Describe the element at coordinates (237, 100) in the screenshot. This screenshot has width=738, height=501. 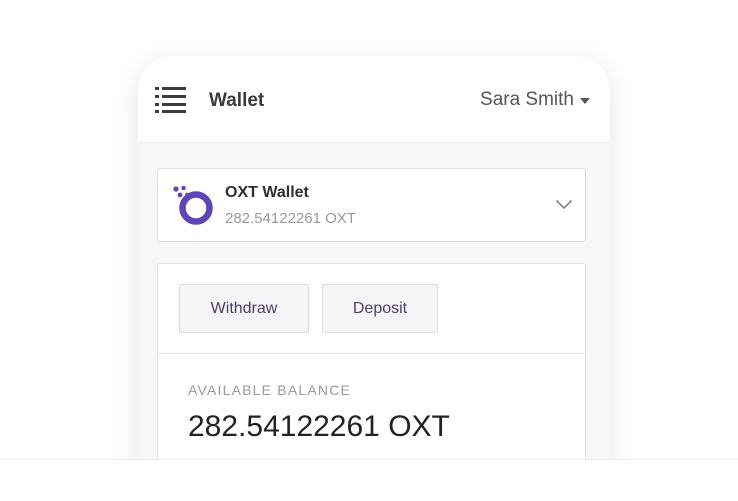
I see `page-title: Wallet` at that location.